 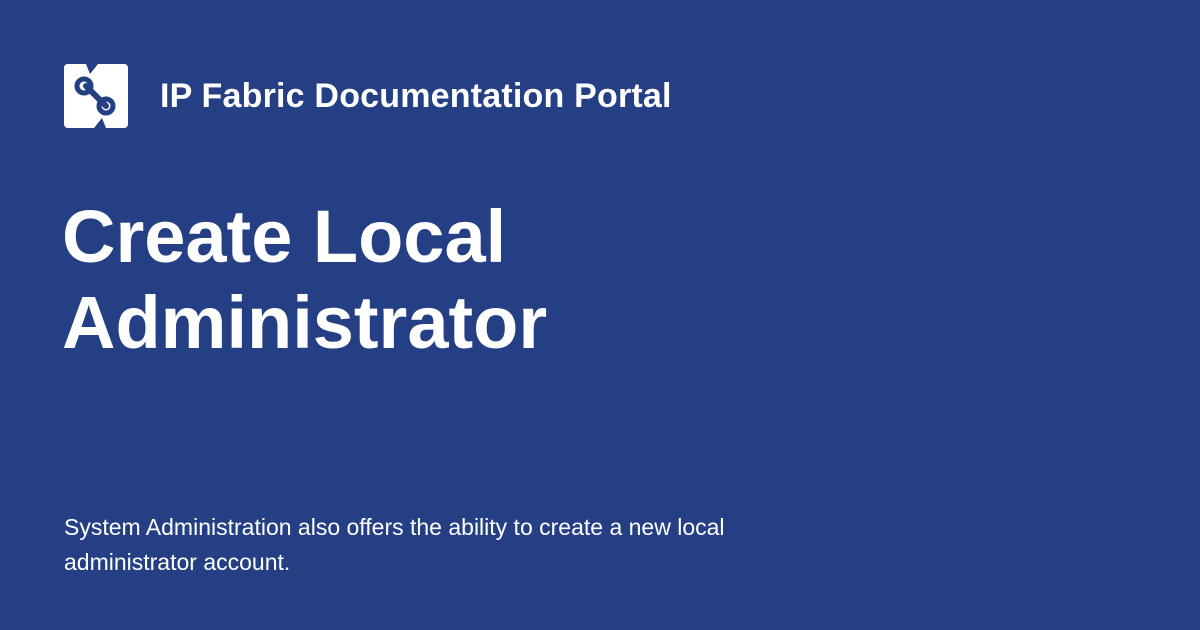 I want to click on site-header: IP Fabric Documentation Portal, so click(x=368, y=96).